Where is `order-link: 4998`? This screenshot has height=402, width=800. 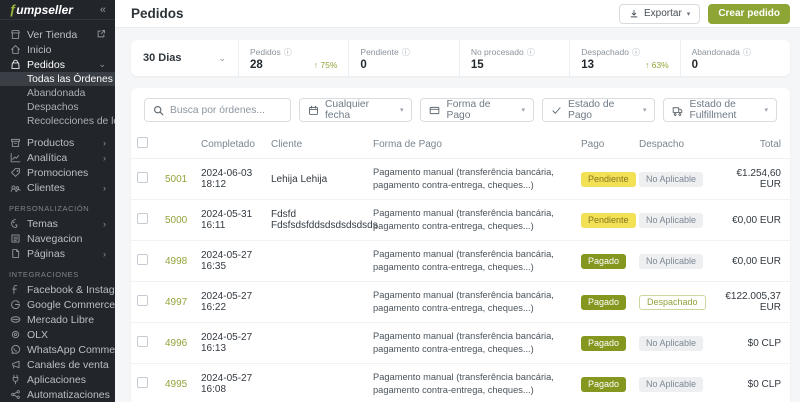
order-link: 4998 is located at coordinates (176, 261).